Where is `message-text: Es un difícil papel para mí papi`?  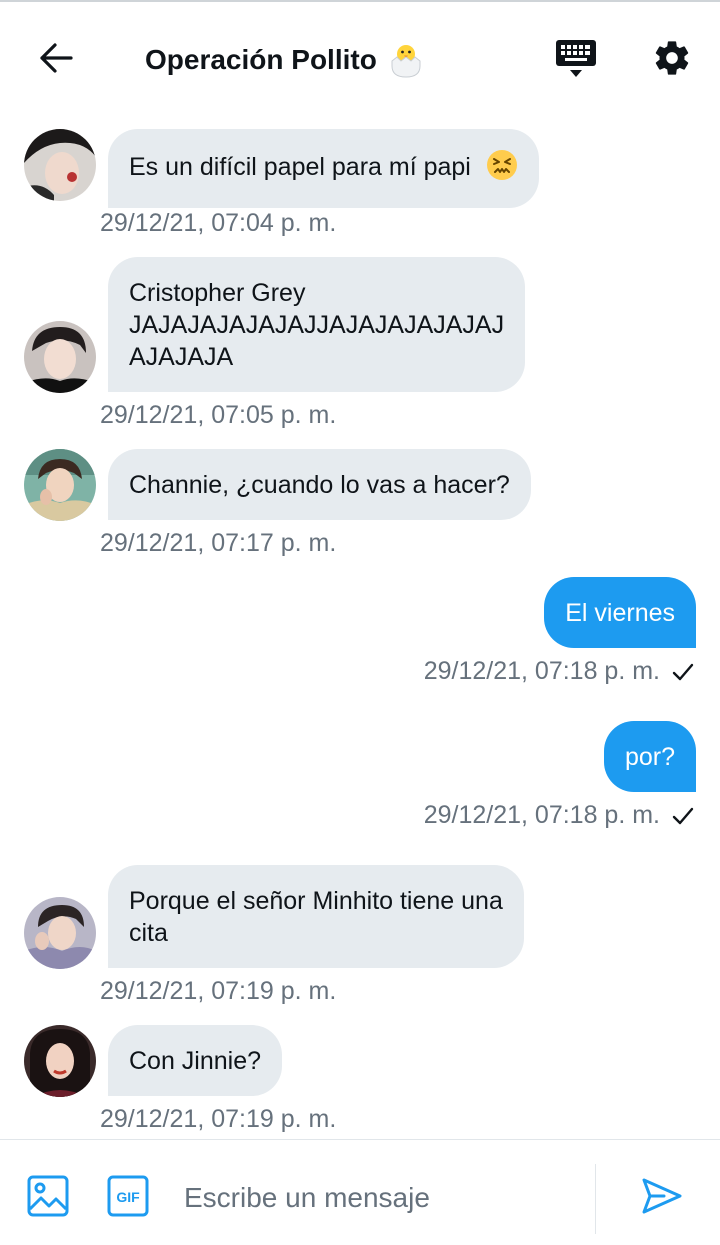 message-text: Es un difícil papel para mí papi is located at coordinates (300, 167).